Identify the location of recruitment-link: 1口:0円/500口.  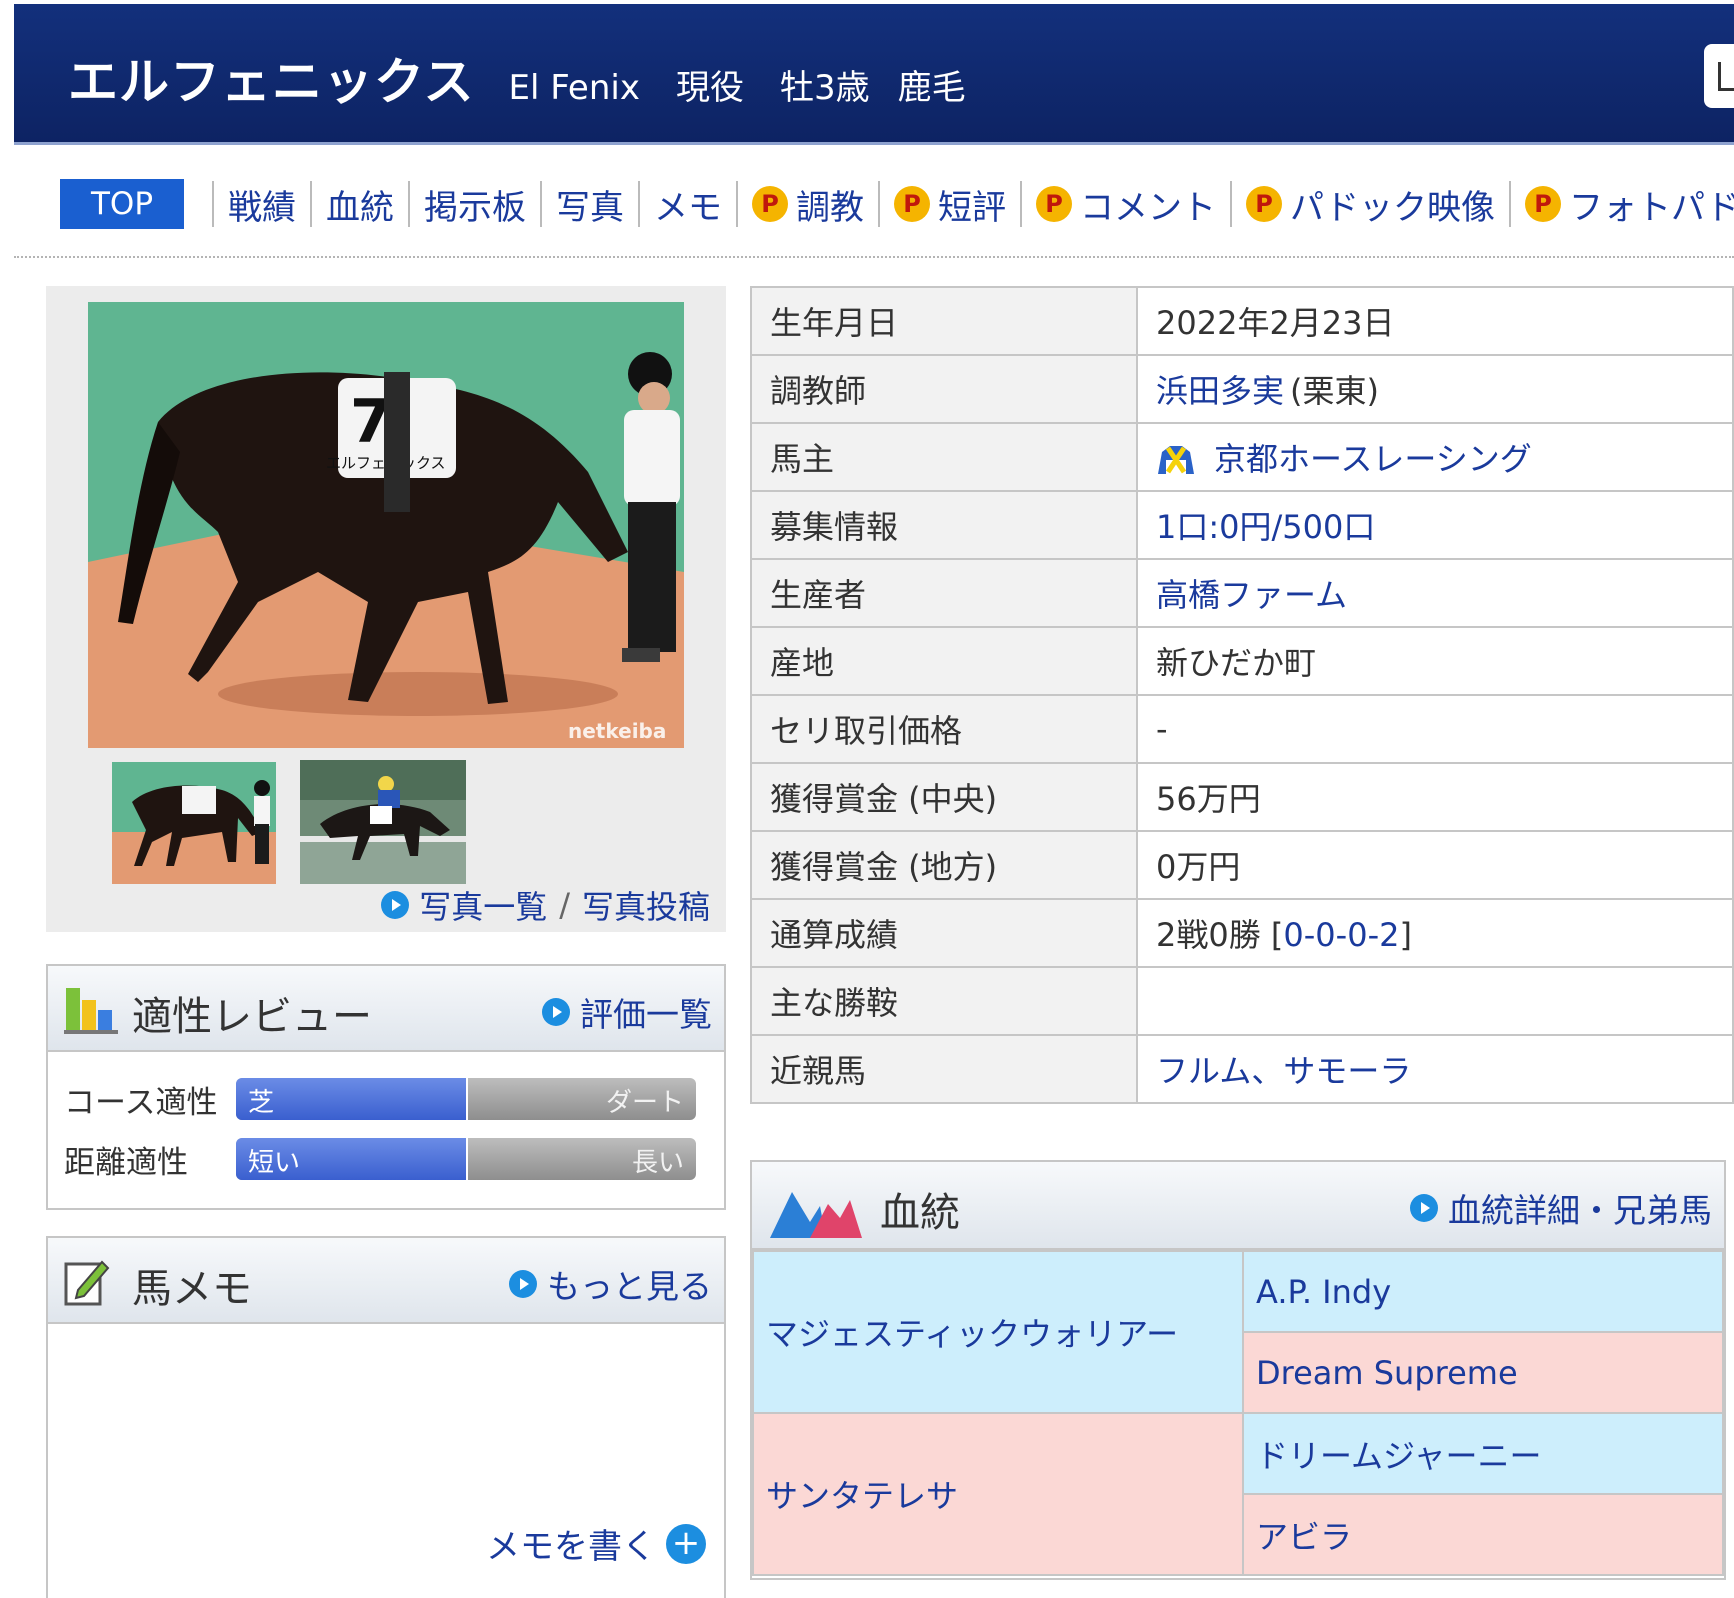
(1265, 527).